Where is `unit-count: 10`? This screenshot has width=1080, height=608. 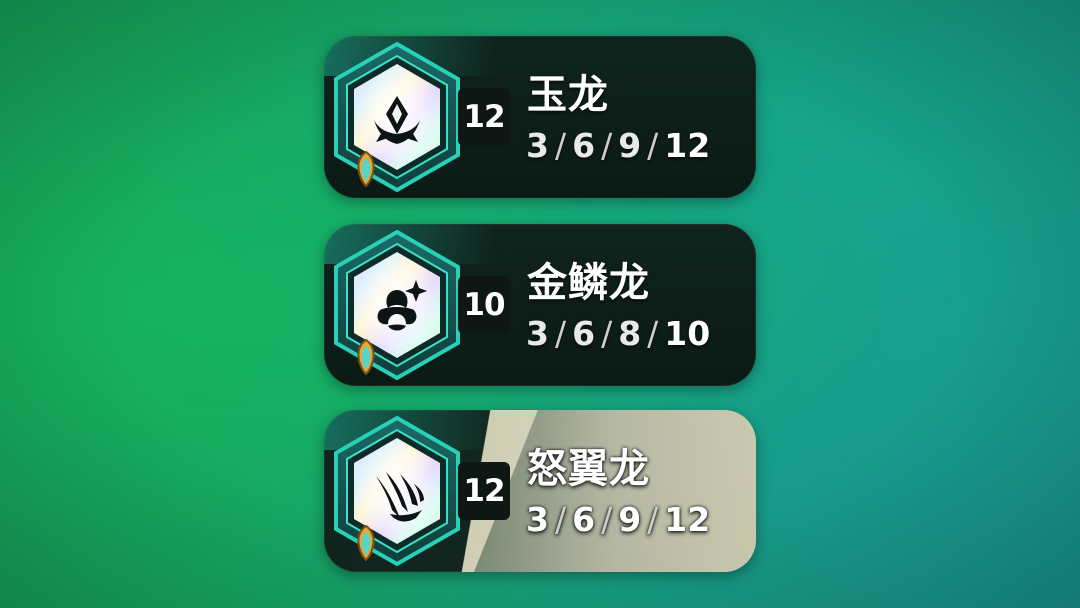 unit-count: 10 is located at coordinates (484, 305).